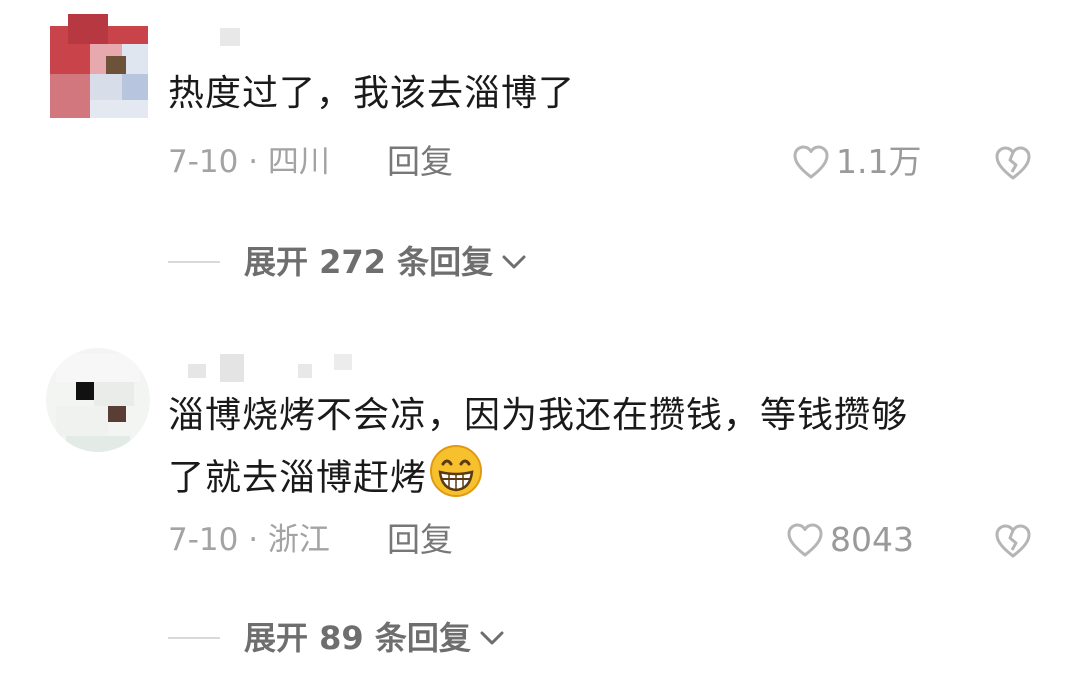  What do you see at coordinates (456, 479) in the screenshot?
I see `grinning-face-emoji` at bounding box center [456, 479].